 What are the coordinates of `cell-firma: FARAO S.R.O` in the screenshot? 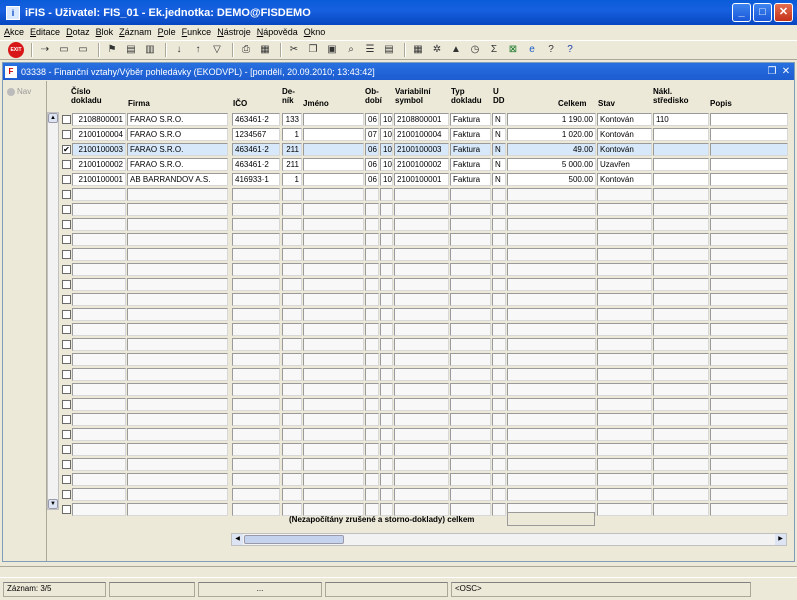 It's located at (177, 134).